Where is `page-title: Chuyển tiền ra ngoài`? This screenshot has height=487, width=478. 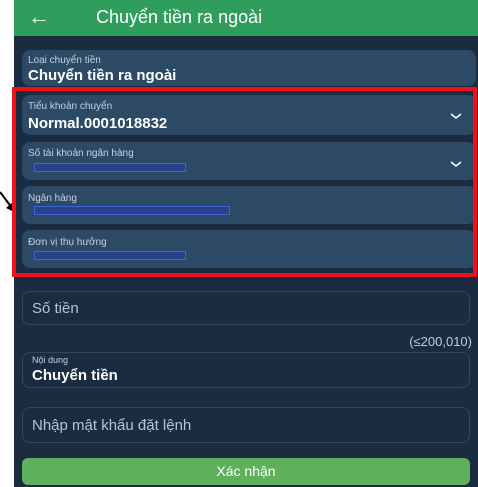 page-title: Chuyển tiền ra ngoài is located at coordinates (179, 17).